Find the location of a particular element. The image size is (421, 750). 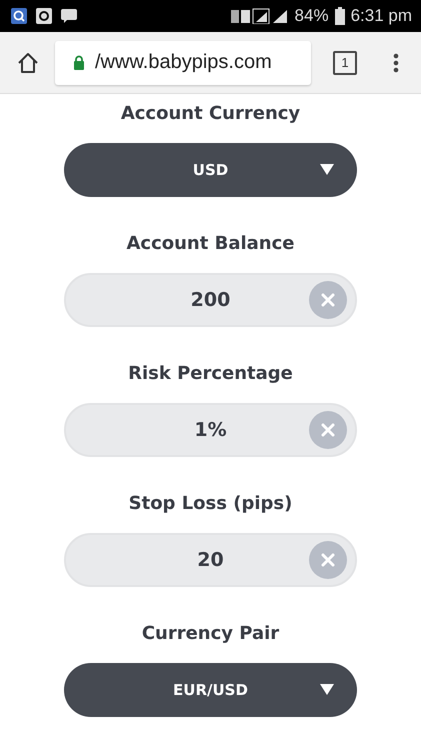

field-label: Account Currency is located at coordinates (210, 114).